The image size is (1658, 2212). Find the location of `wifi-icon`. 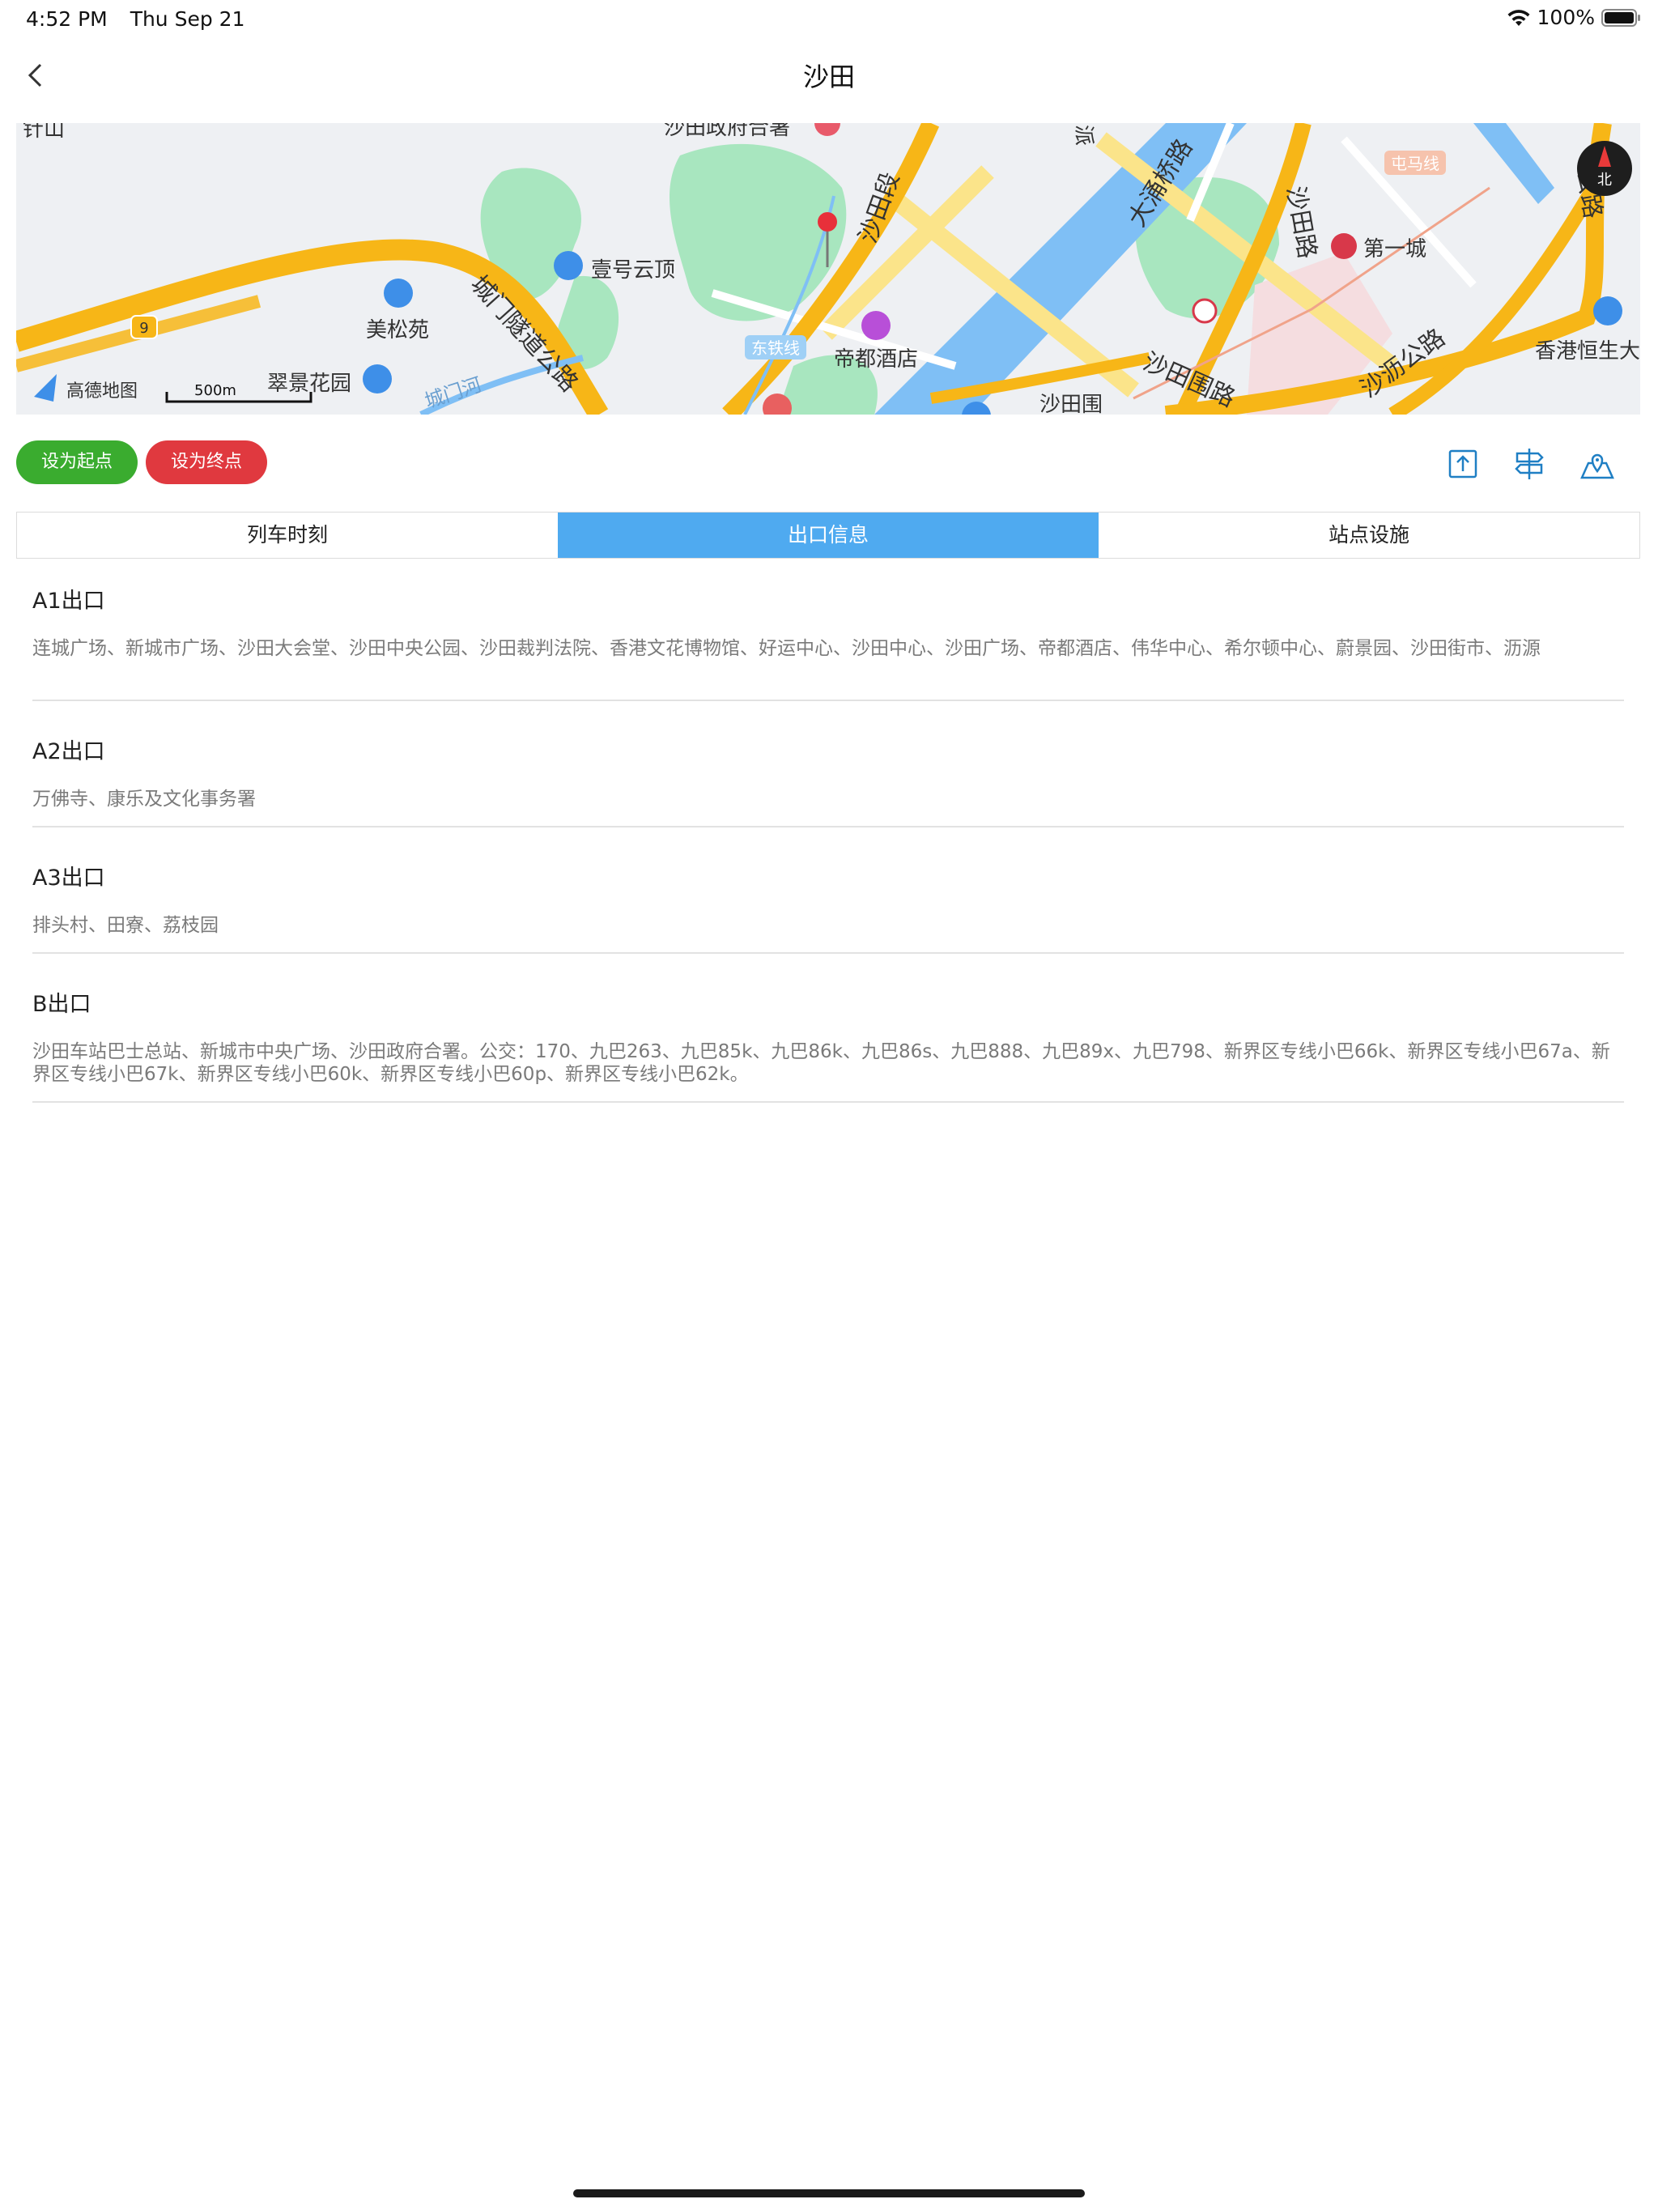

wifi-icon is located at coordinates (1518, 18).